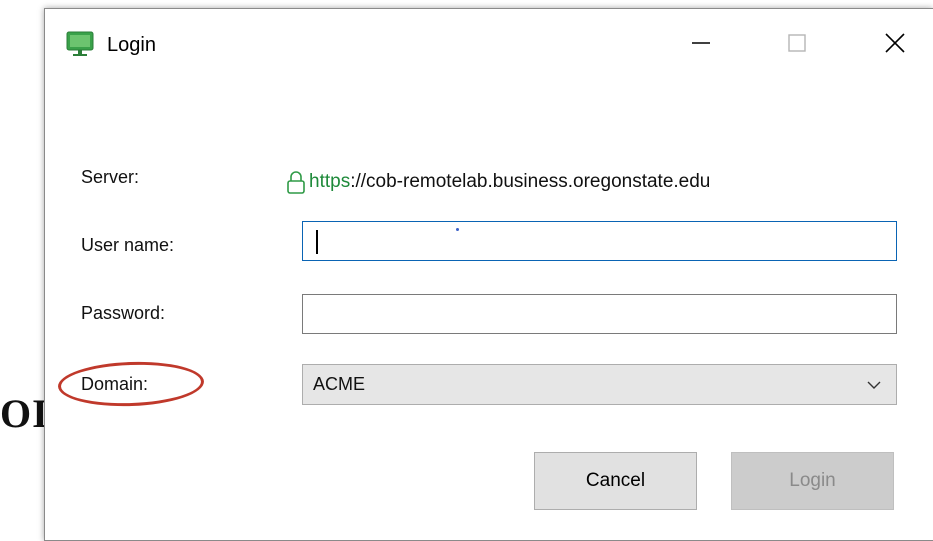  I want to click on minimize-button, so click(701, 43).